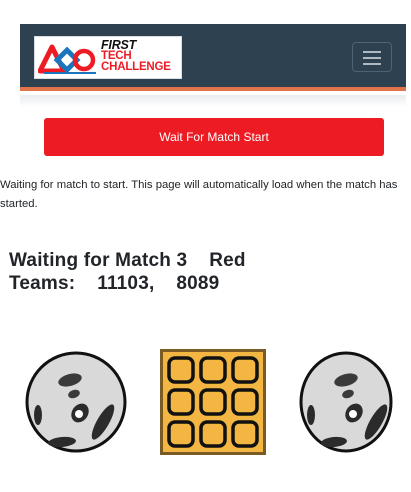 The image size is (411, 492). Describe the element at coordinates (127, 260) in the screenshot. I see `match-title: Waiting for Match 3 Red` at that location.